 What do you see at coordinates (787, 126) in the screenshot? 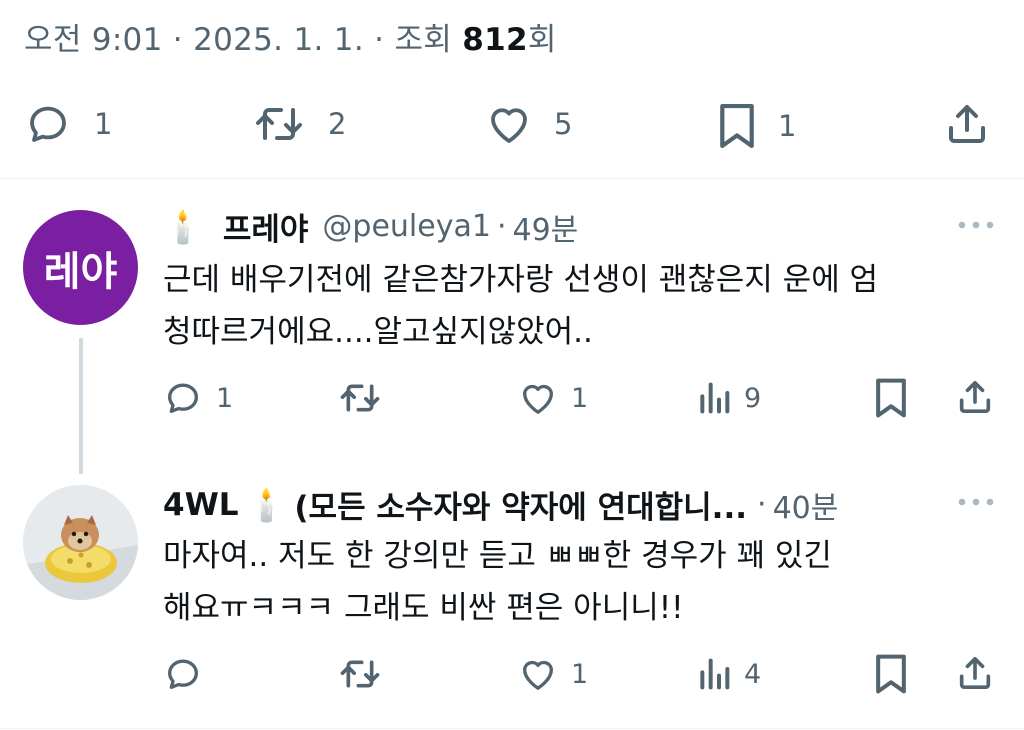
I see `bookmark-count: 1` at bounding box center [787, 126].